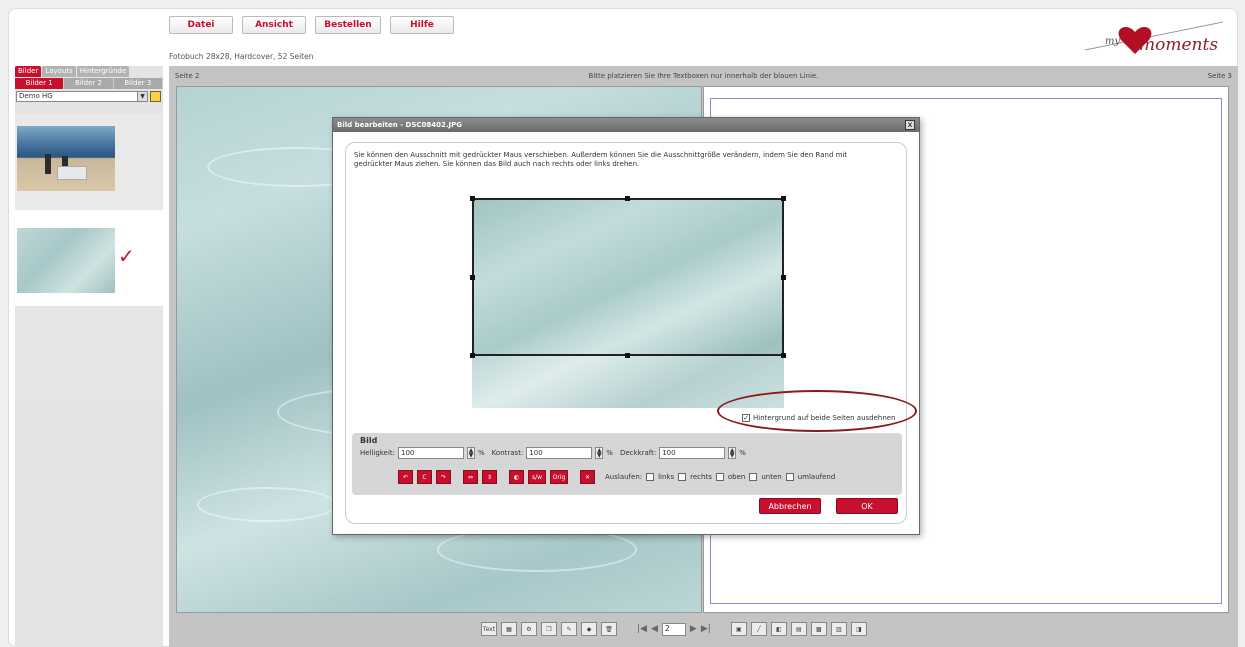 This screenshot has height=647, width=1245. What do you see at coordinates (470, 477) in the screenshot?
I see `flip-horizontal-icon: ⇔` at bounding box center [470, 477].